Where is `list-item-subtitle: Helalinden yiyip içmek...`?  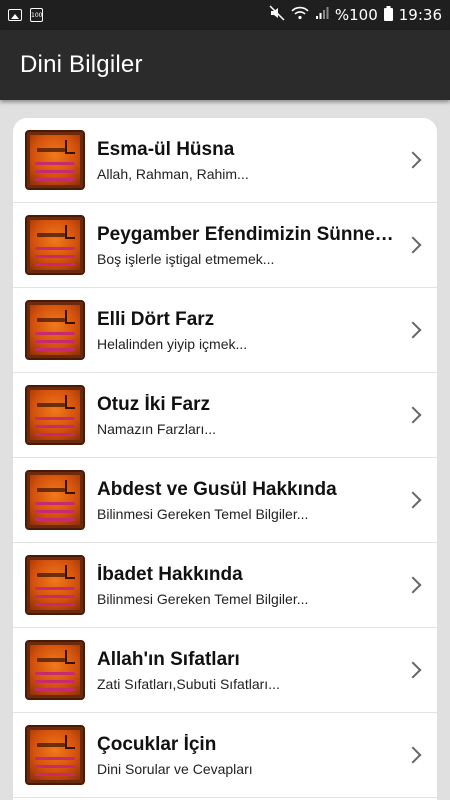
list-item-subtitle: Helalinden yiyip içmek... is located at coordinates (172, 343).